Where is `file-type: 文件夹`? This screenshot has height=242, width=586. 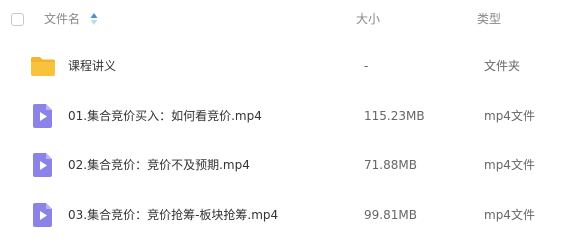 file-type: 文件夹 is located at coordinates (502, 66).